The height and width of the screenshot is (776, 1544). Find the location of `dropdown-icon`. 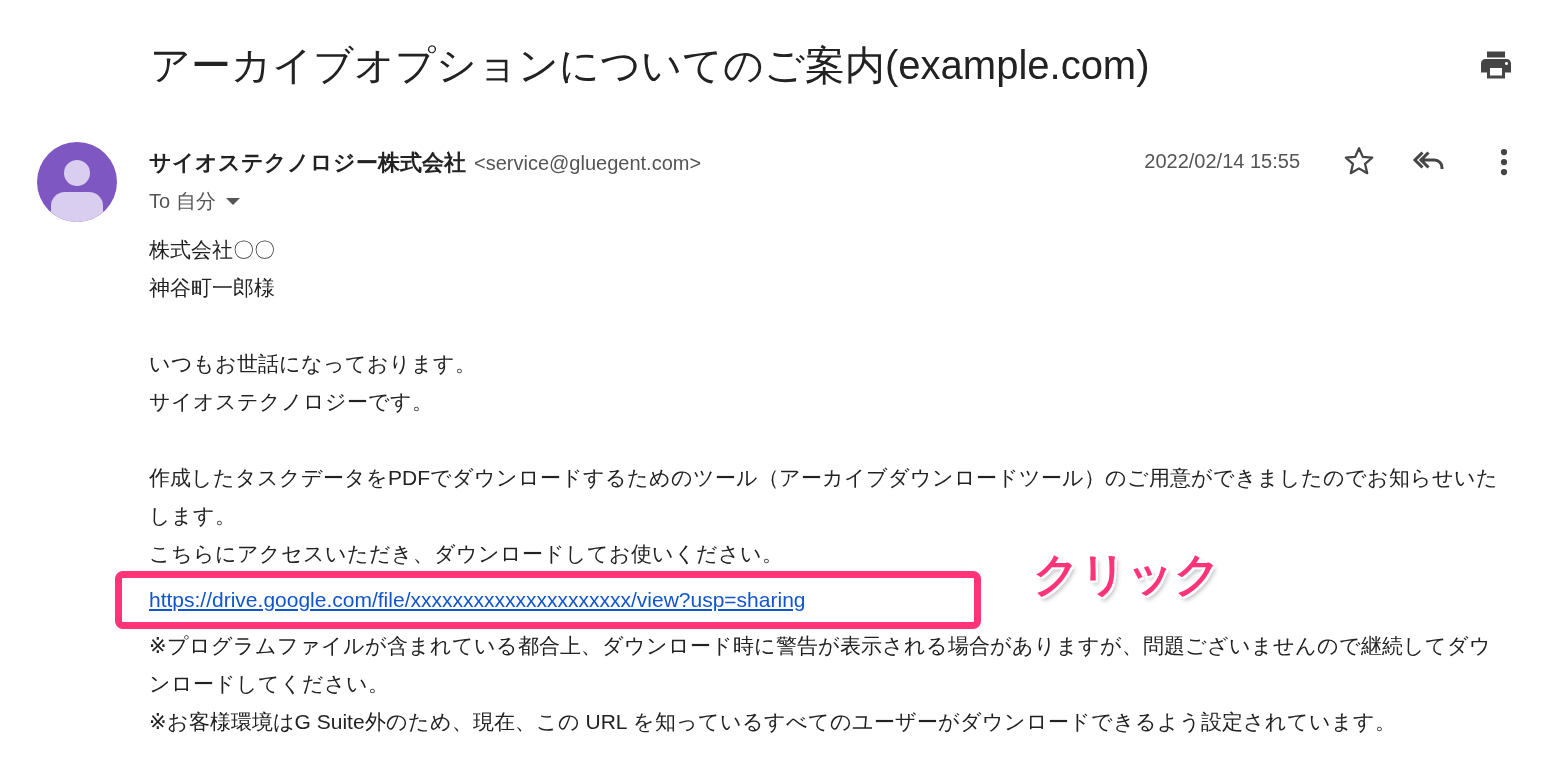

dropdown-icon is located at coordinates (232, 201).